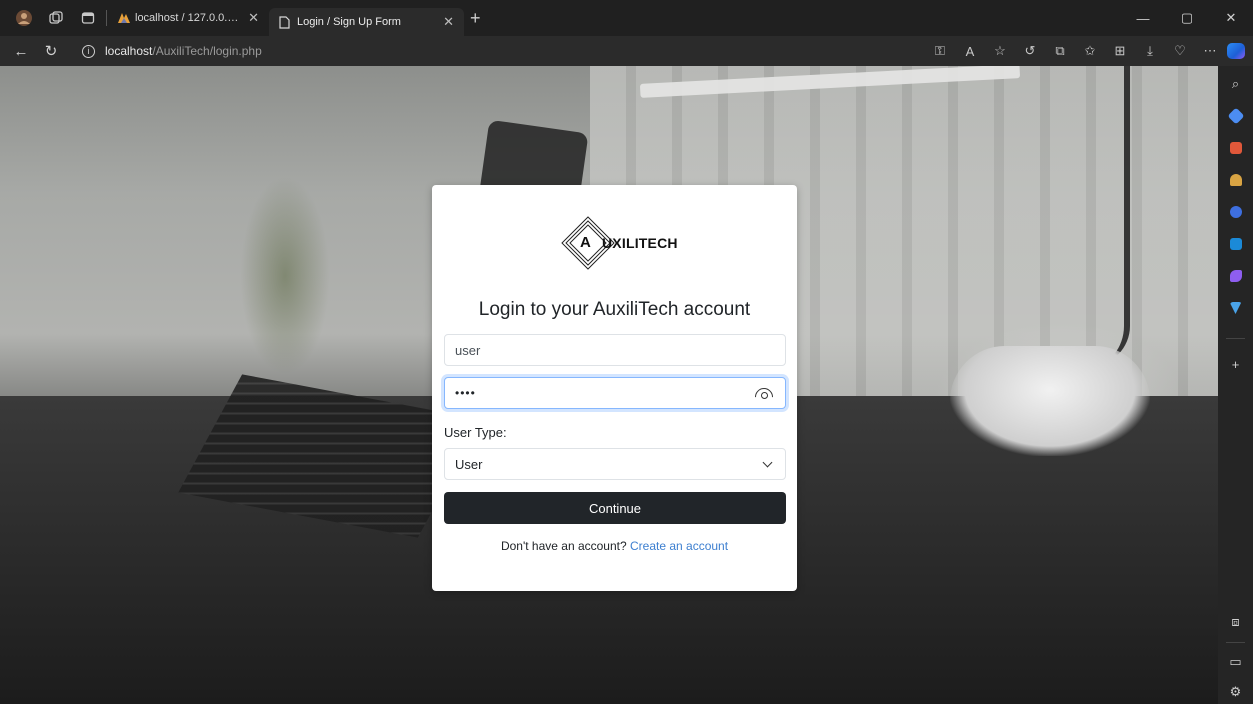 The height and width of the screenshot is (704, 1253). I want to click on minimize-icon: —, so click(1143, 18).